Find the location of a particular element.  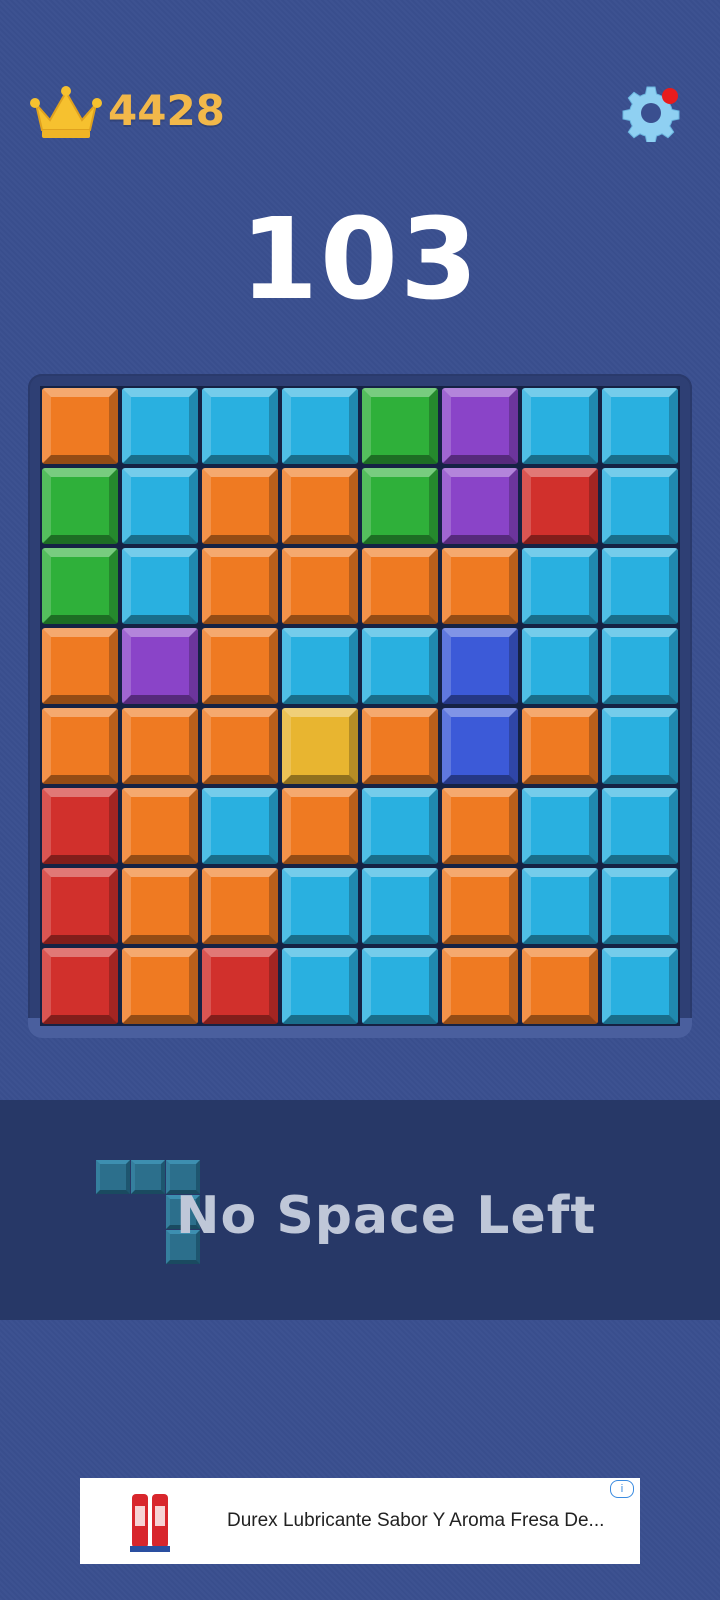

product-image is located at coordinates (150, 1523).